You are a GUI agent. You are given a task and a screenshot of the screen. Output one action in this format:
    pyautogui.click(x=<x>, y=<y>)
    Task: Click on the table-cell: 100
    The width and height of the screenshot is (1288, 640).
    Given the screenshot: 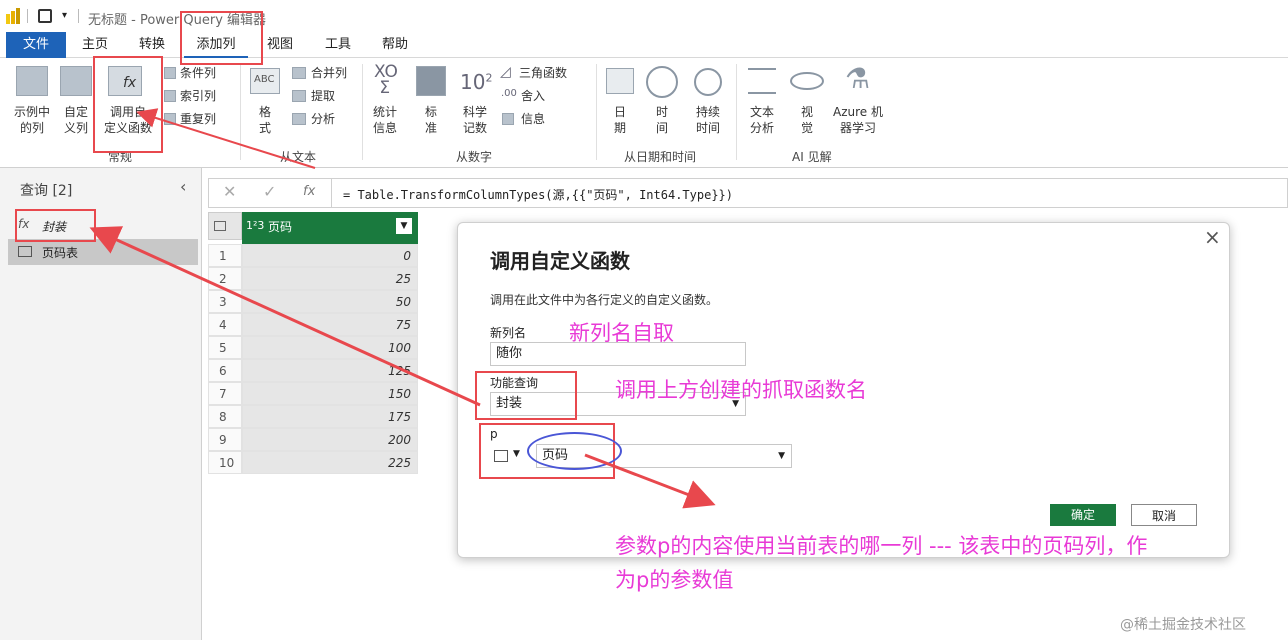 What is the action you would take?
    pyautogui.click(x=330, y=347)
    